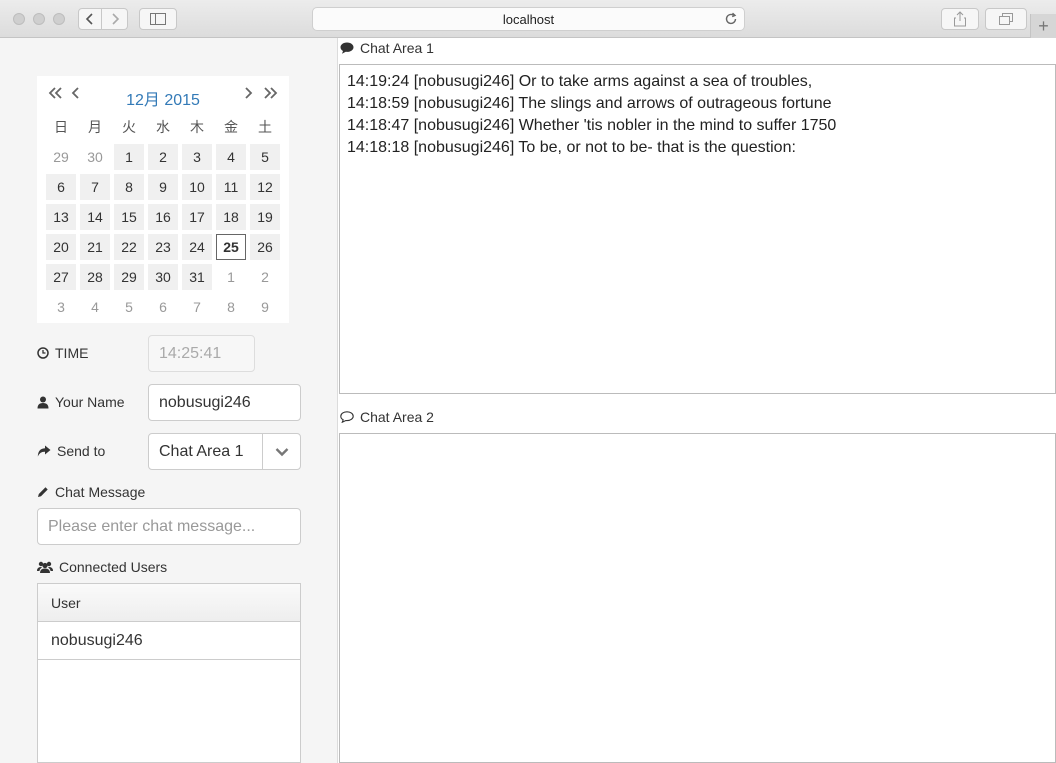 Image resolution: width=1056 pixels, height=763 pixels. I want to click on double-chevron-right-icon, so click(271, 95).